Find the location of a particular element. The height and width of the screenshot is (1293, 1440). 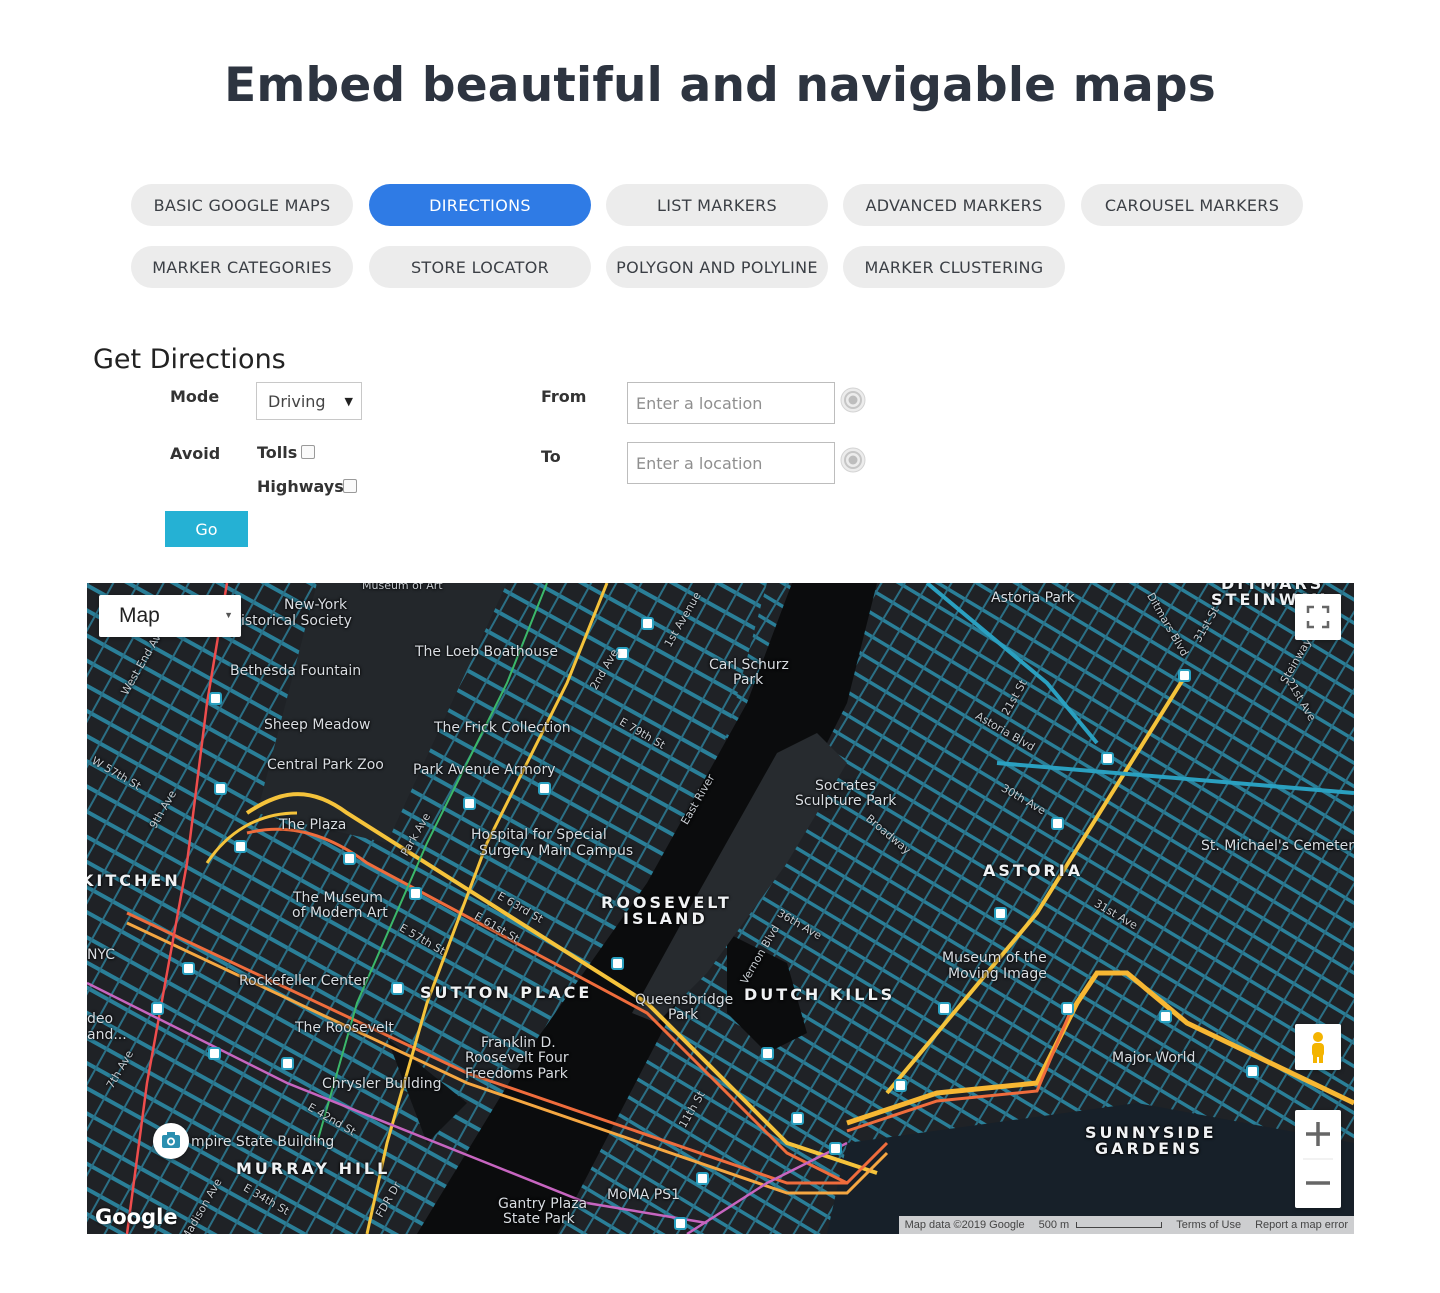

map-label: Sheep Meadow is located at coordinates (317, 725).